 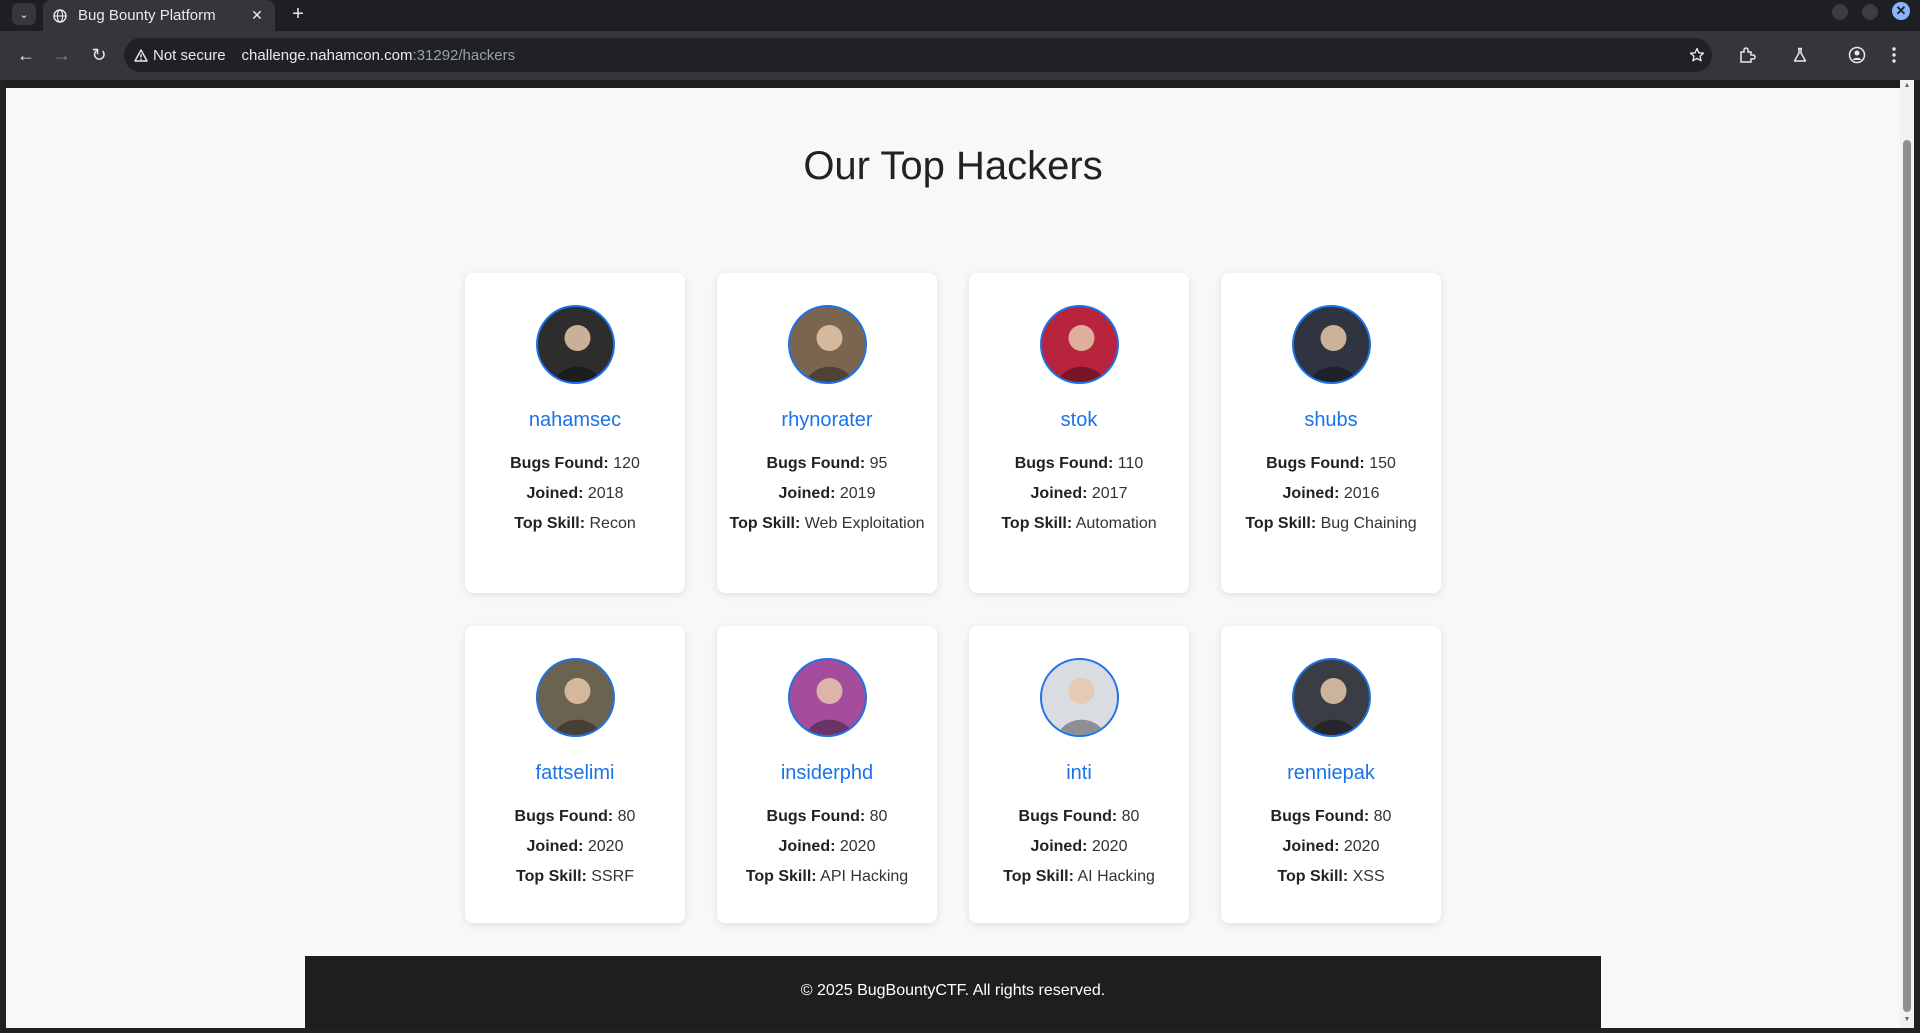 I want to click on bugs-found-stat: Bugs Found: 150, so click(x=1331, y=463).